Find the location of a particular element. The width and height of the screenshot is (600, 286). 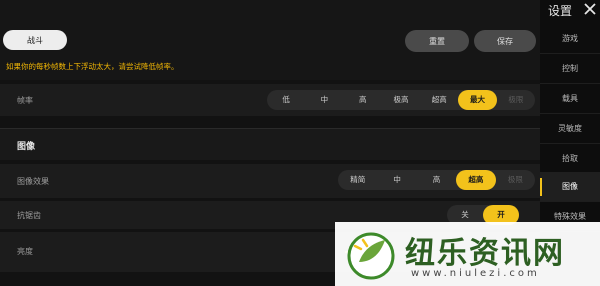

quality-selector: 精简 中 高 超高 极限 is located at coordinates (436, 180).